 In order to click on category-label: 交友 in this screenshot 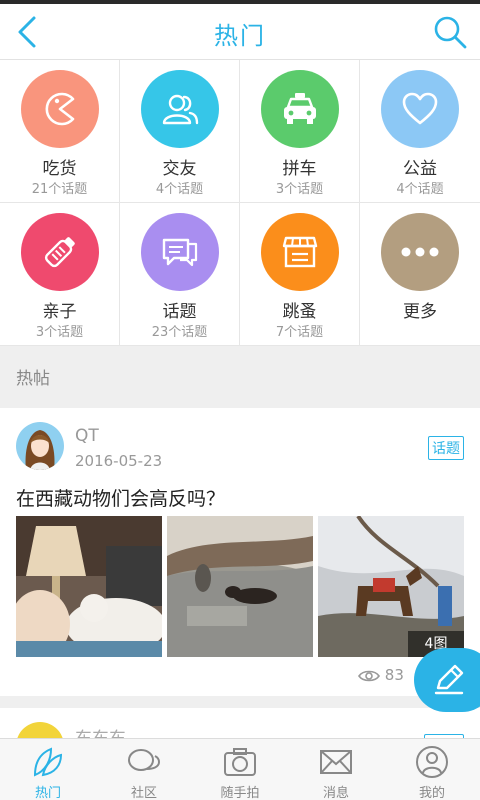, I will do `click(179, 169)`.